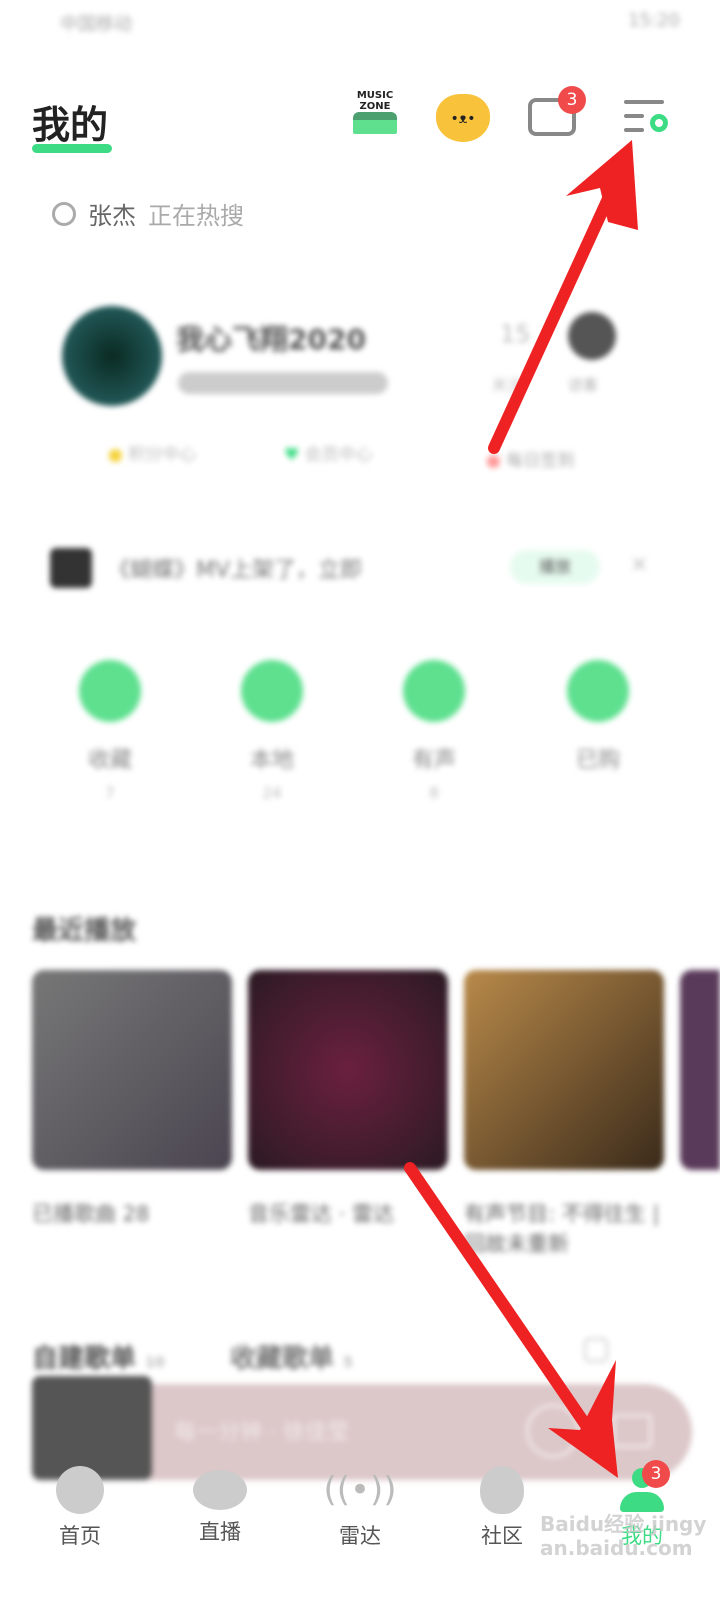 The width and height of the screenshot is (720, 1600). Describe the element at coordinates (434, 691) in the screenshot. I see `microphone-icon` at that location.